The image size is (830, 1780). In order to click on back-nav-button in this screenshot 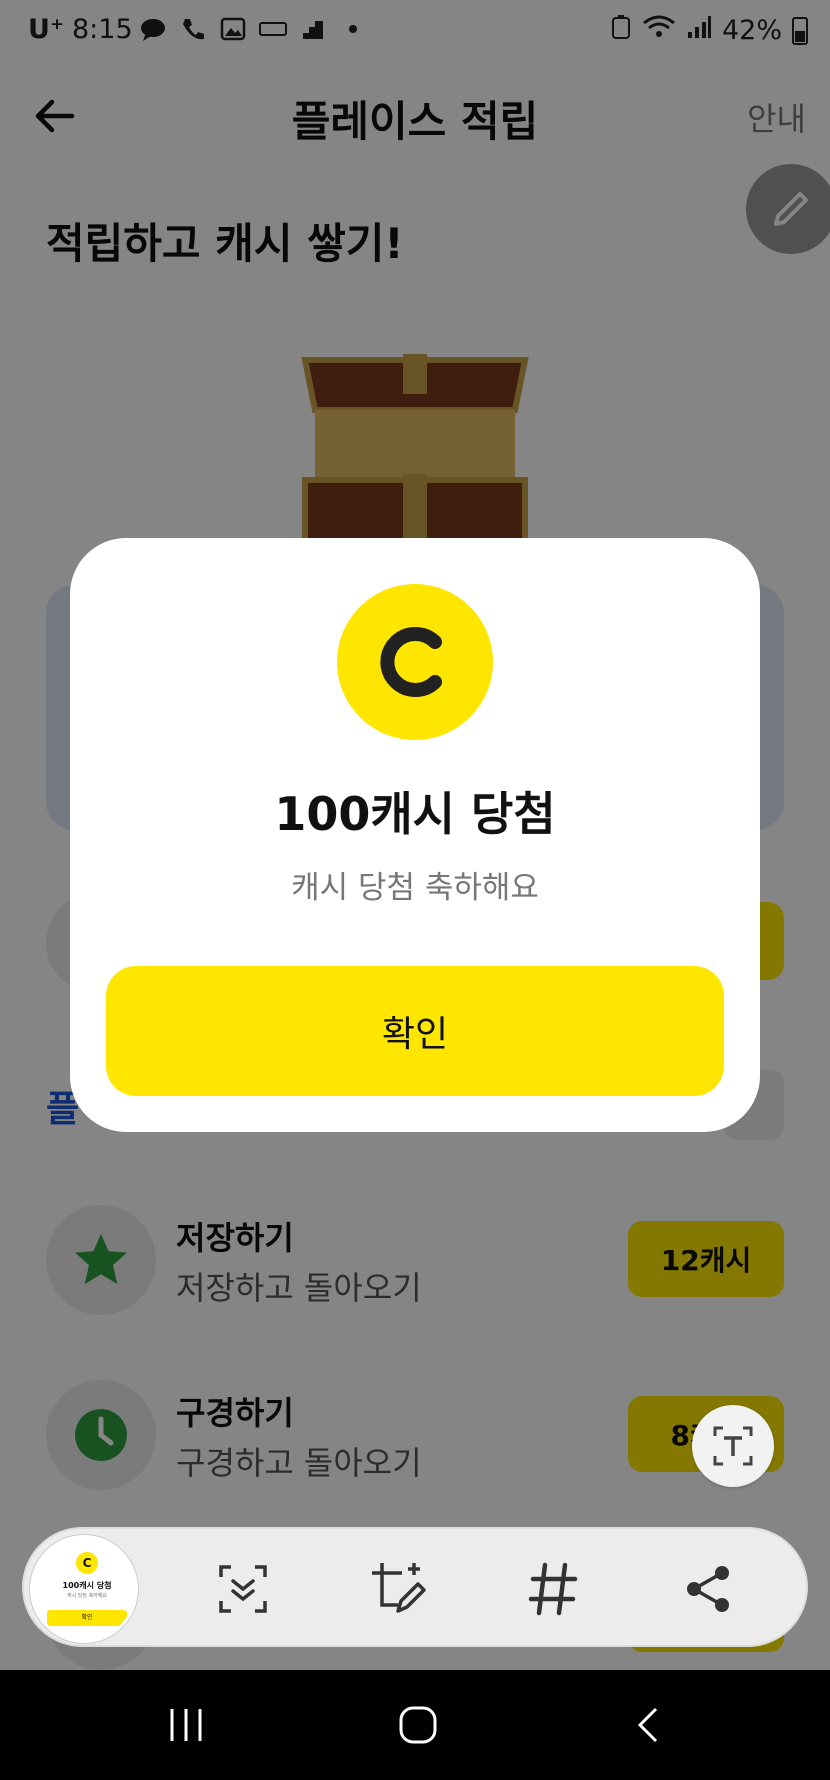, I will do `click(650, 1725)`.